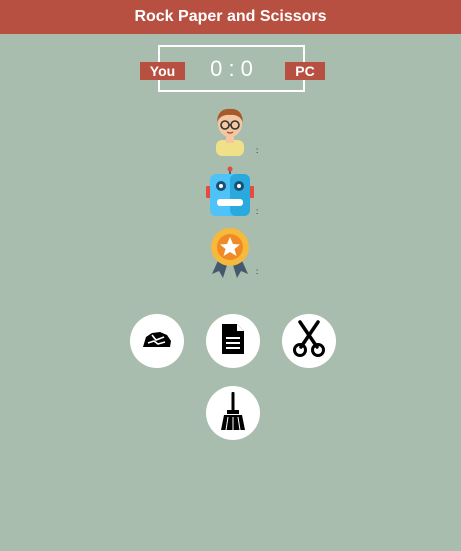 Image resolution: width=461 pixels, height=551 pixels. I want to click on robot-avatar-icon, so click(230, 192).